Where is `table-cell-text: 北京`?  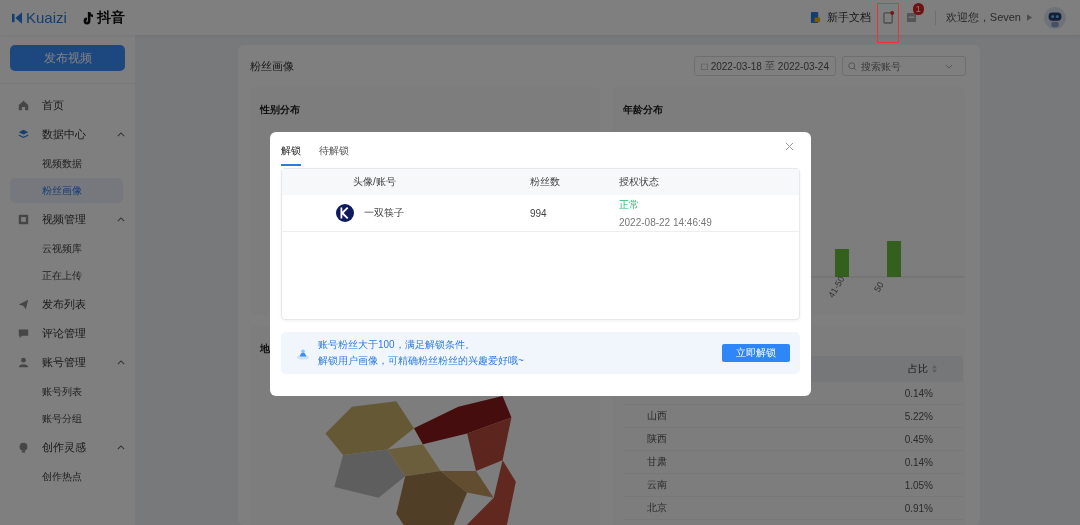
table-cell-text: 北京 is located at coordinates (657, 508).